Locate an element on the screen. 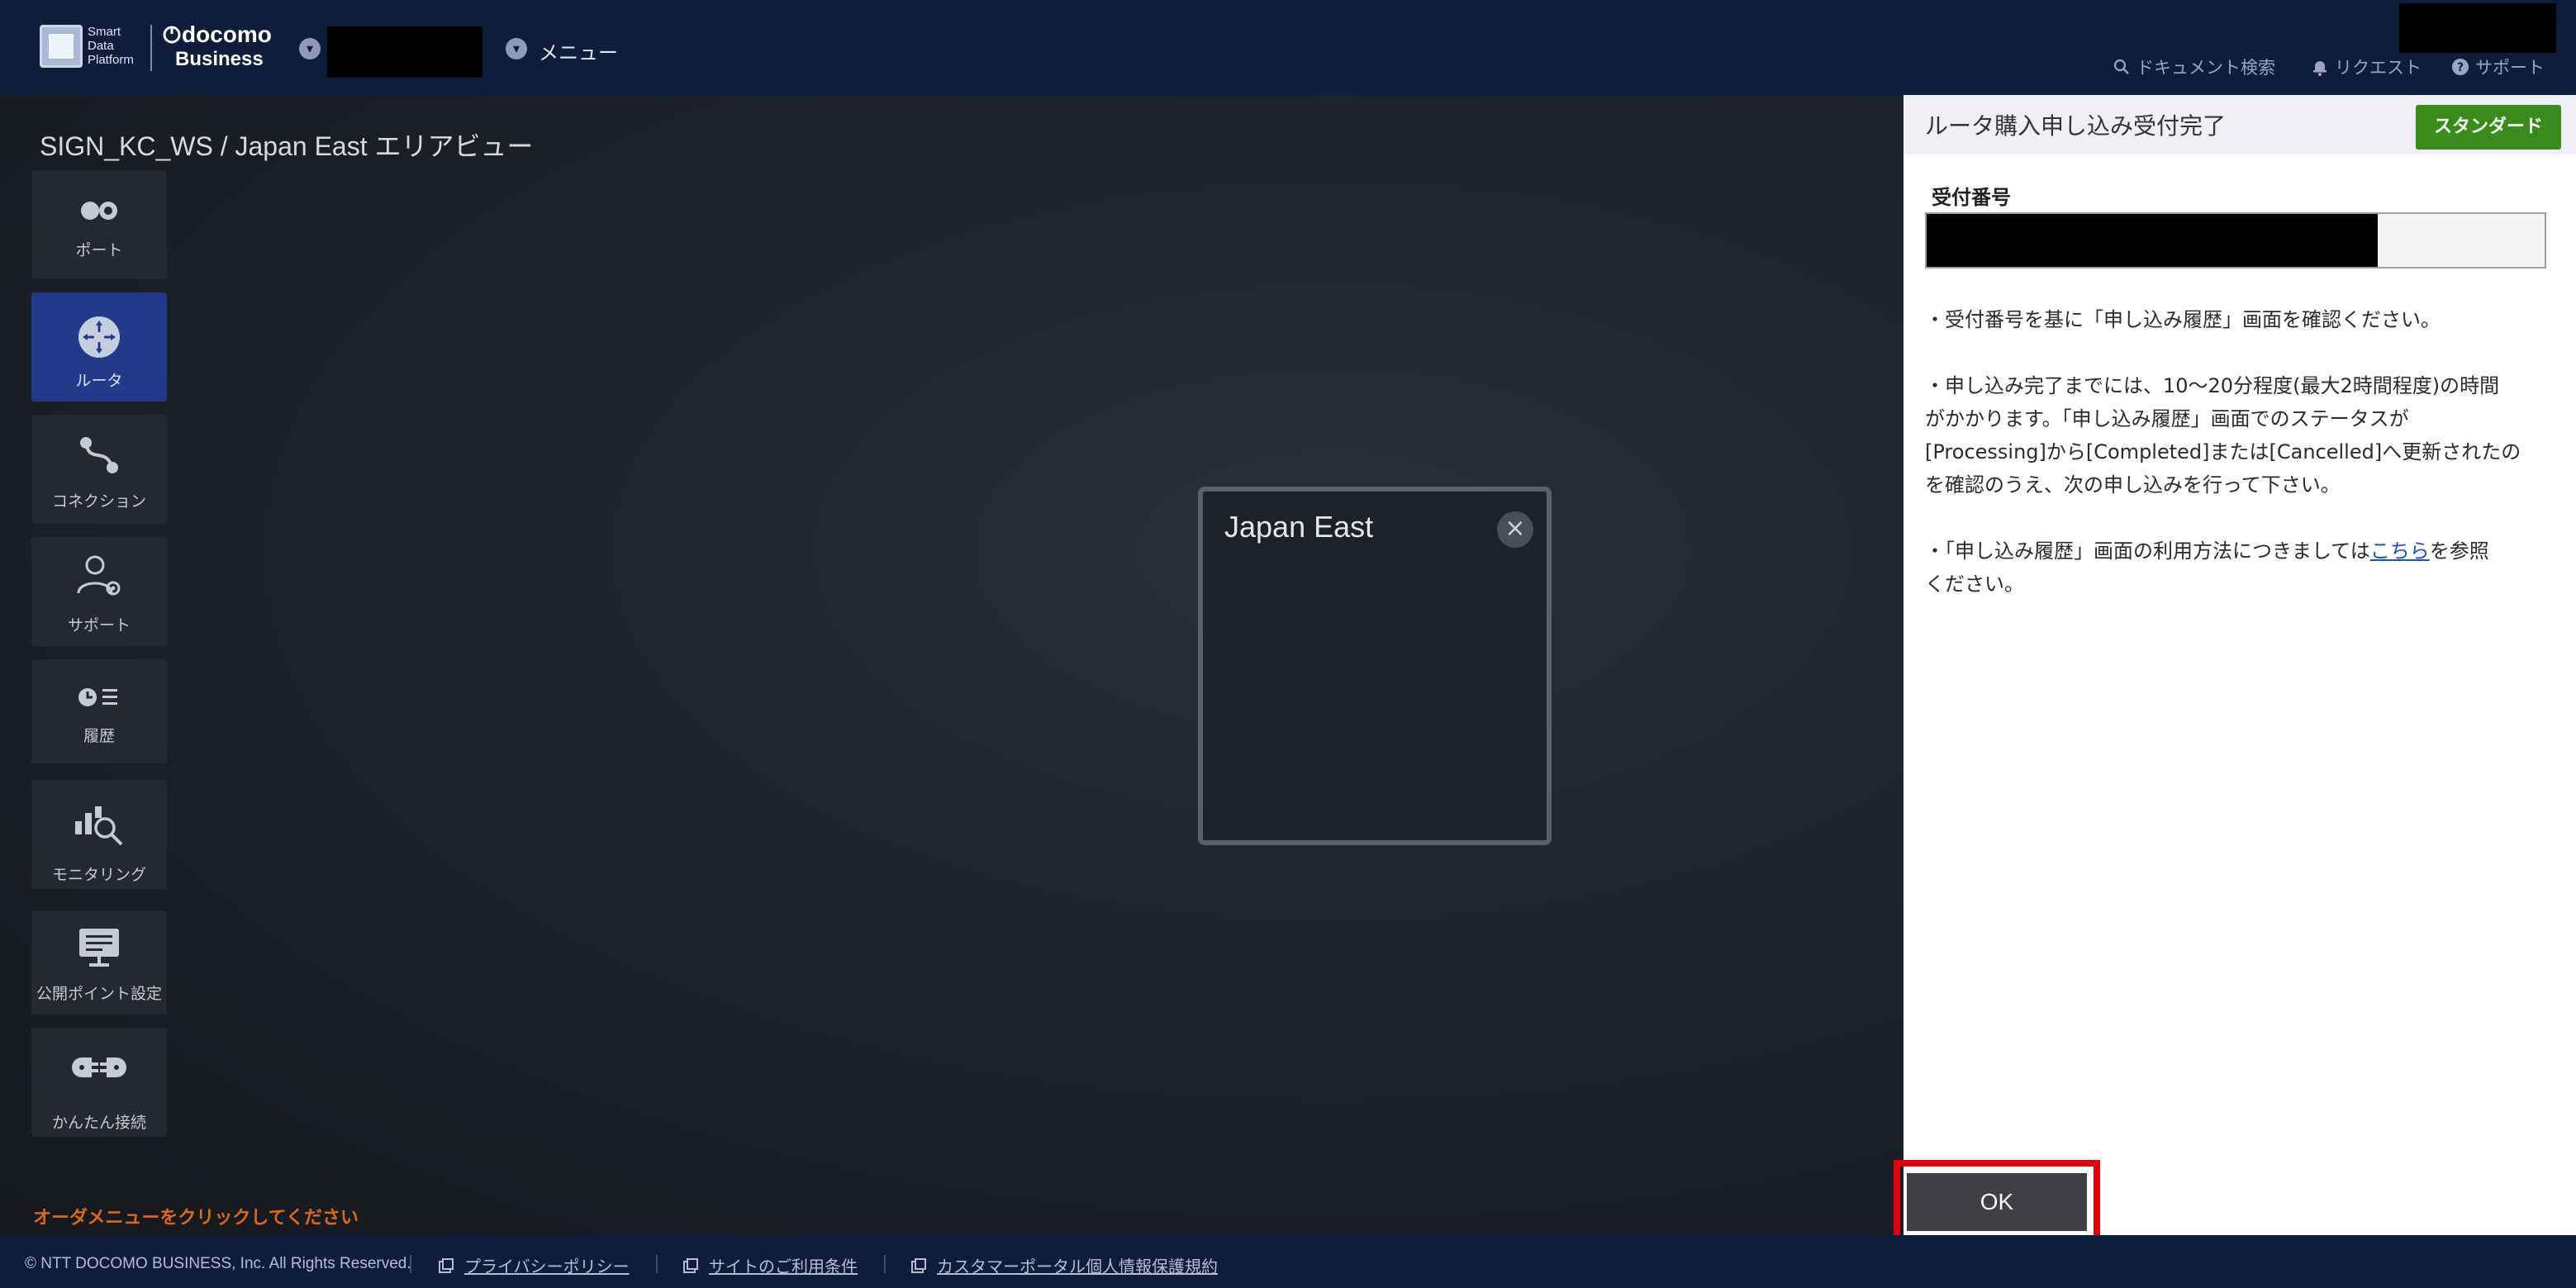 The width and height of the screenshot is (2576, 1288). easy-connect-icon is located at coordinates (99, 1067).